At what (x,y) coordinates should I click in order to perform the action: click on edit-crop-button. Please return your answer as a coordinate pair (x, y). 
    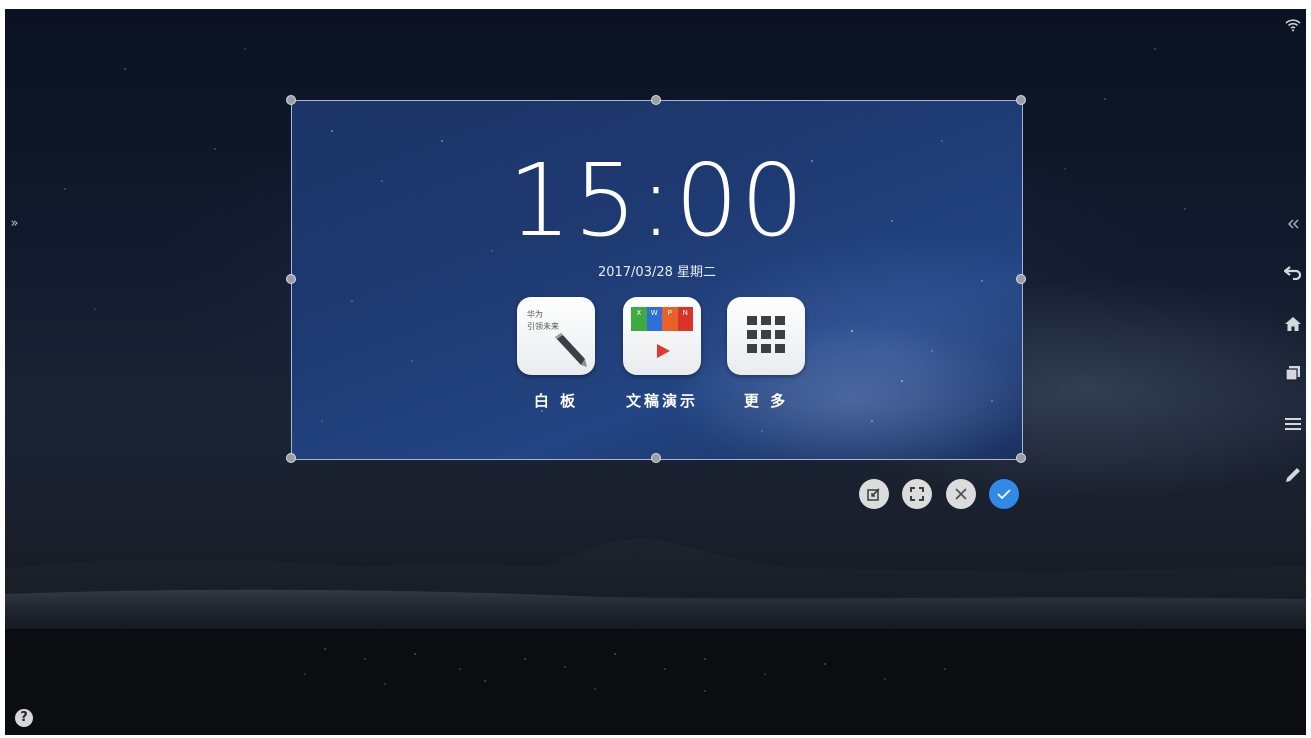
    Looking at the image, I should click on (874, 494).